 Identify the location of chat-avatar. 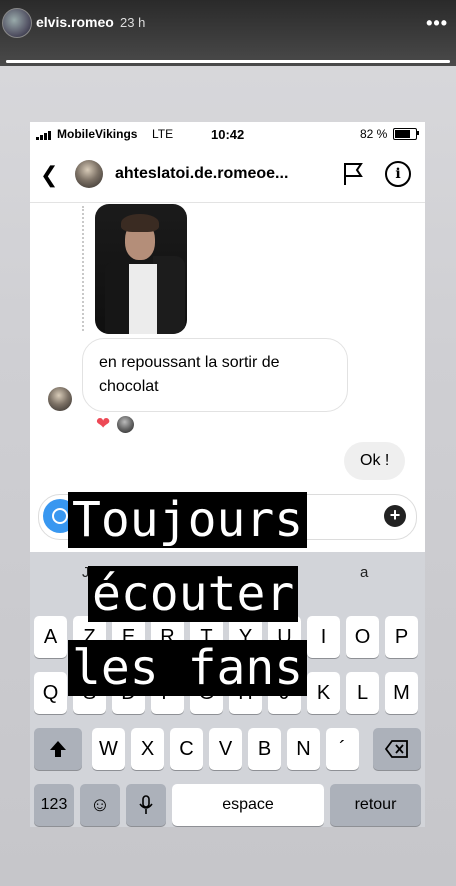
(89, 174).